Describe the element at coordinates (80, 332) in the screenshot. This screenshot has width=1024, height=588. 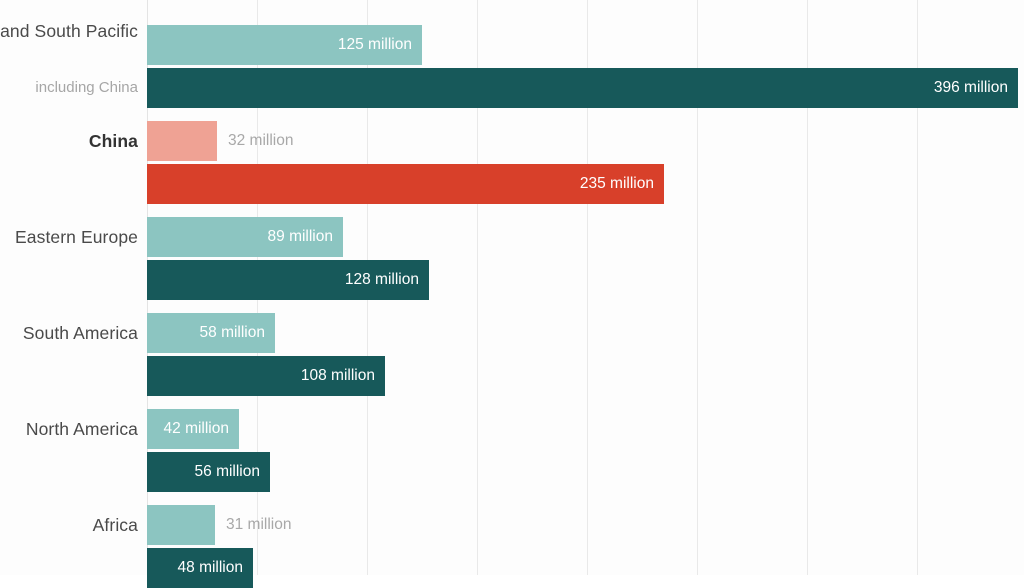
I see `category-label: South America` at that location.